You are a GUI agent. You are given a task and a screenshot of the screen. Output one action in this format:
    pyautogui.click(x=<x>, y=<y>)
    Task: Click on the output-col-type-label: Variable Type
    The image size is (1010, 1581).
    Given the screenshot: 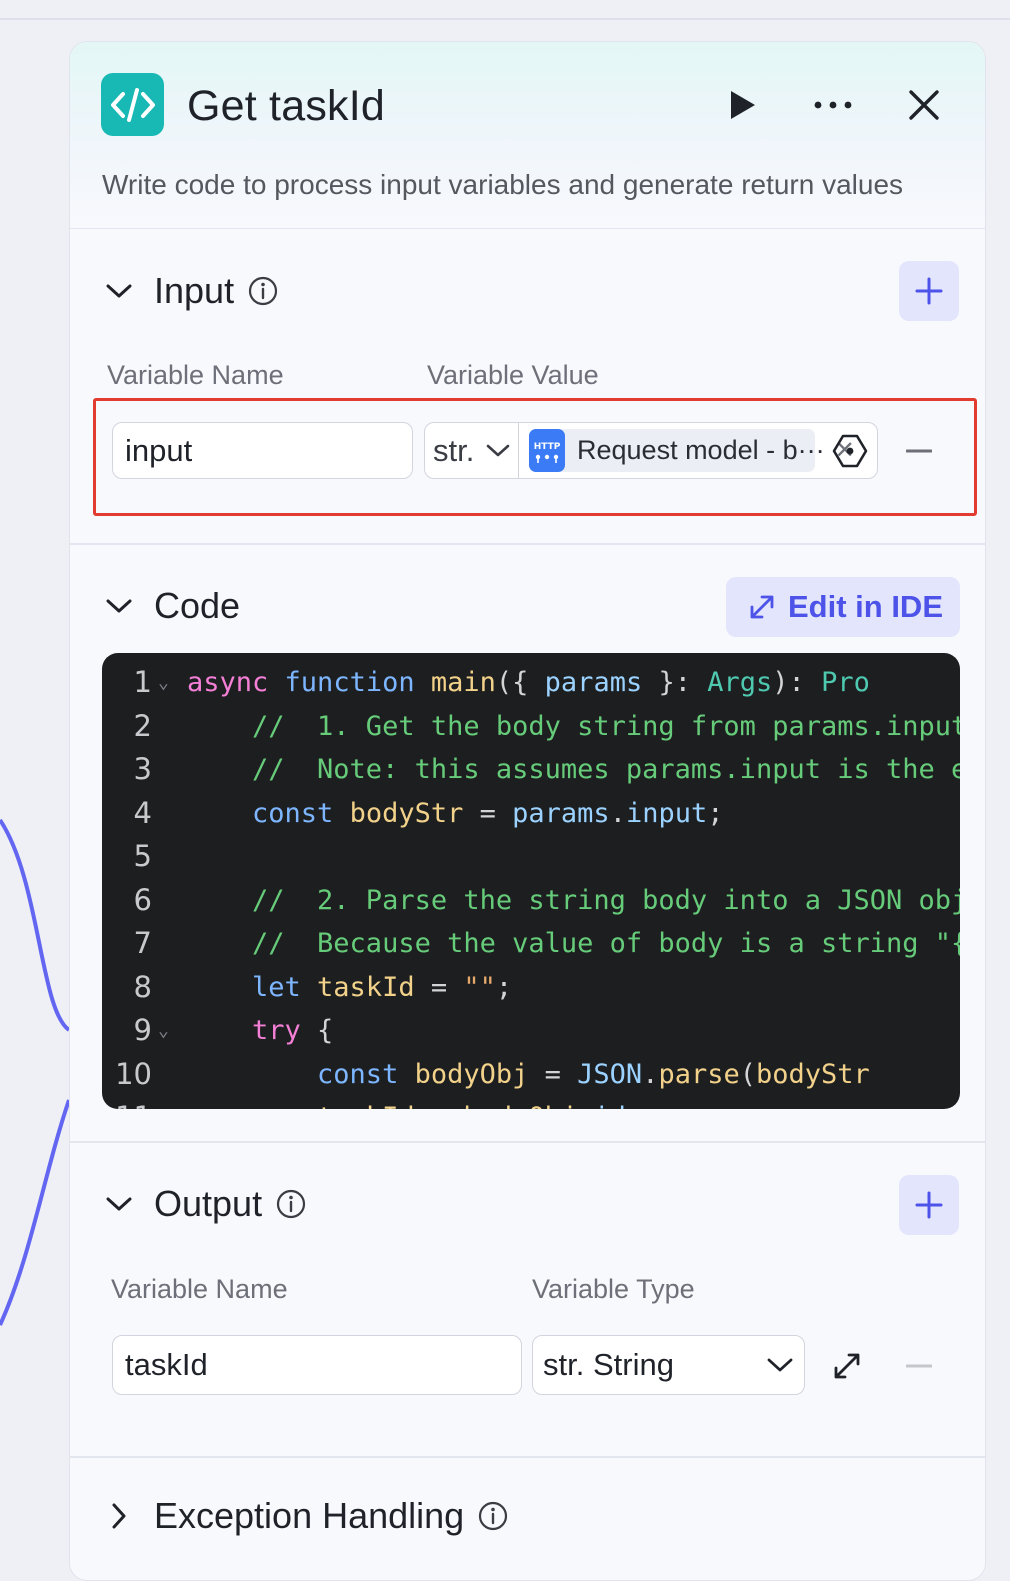 What is the action you would take?
    pyautogui.click(x=613, y=1289)
    